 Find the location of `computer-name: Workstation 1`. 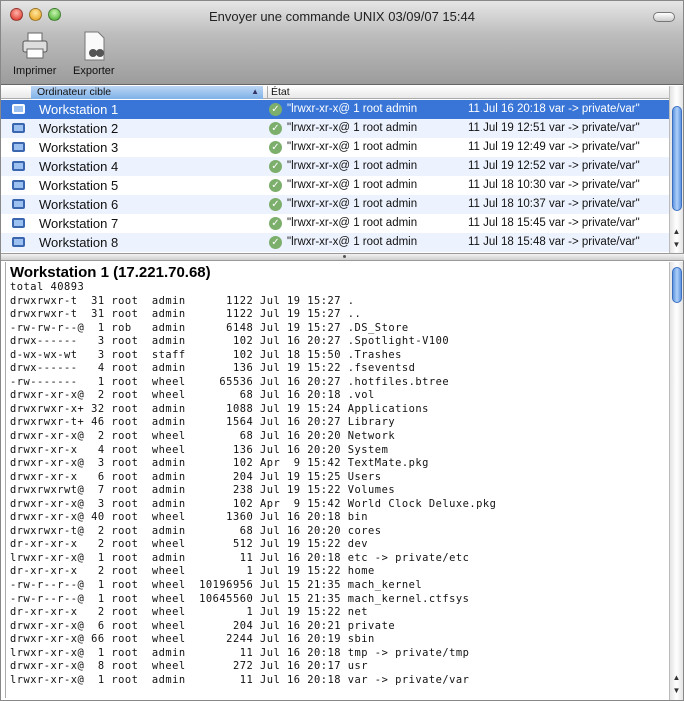

computer-name: Workstation 1 is located at coordinates (79, 109).